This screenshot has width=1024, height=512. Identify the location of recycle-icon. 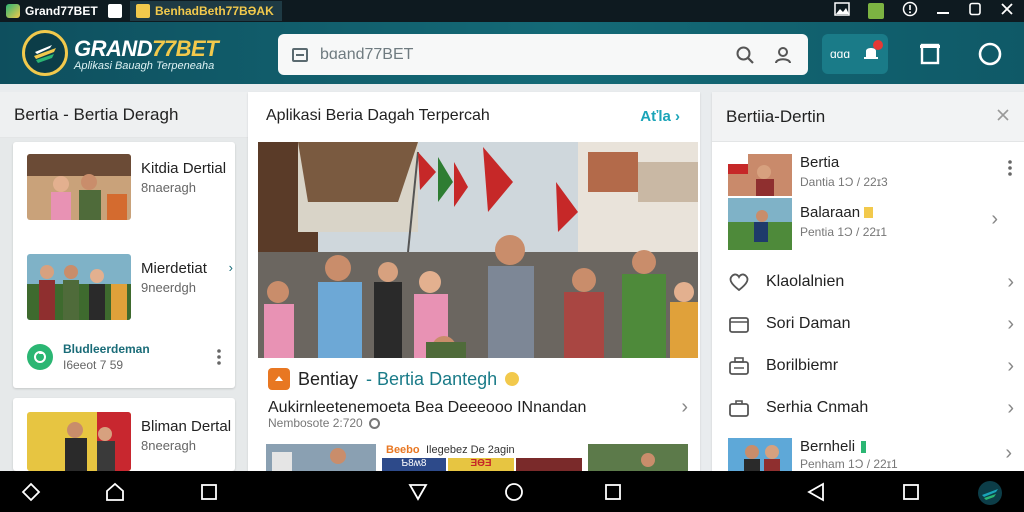
(40, 357).